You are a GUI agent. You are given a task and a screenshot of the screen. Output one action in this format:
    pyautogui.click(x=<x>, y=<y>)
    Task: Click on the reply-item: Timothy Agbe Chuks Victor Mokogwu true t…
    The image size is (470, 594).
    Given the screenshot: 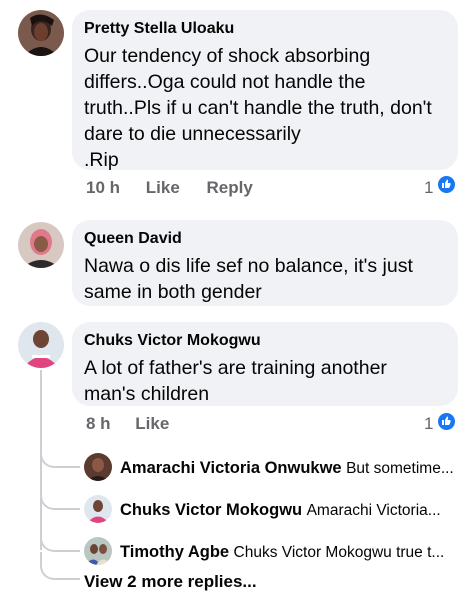 What is the action you would take?
    pyautogui.click(x=290, y=552)
    